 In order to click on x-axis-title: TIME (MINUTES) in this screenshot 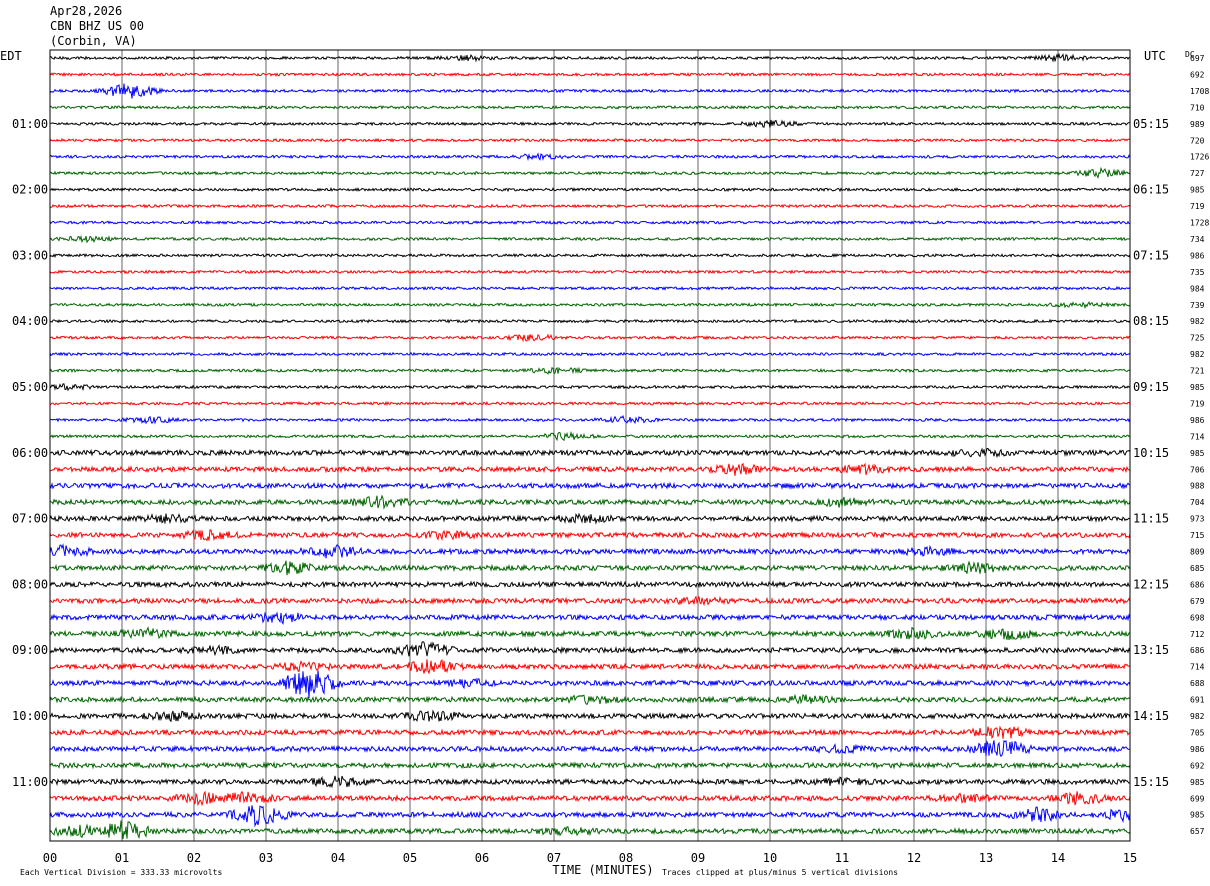, I will do `click(602, 870)`.